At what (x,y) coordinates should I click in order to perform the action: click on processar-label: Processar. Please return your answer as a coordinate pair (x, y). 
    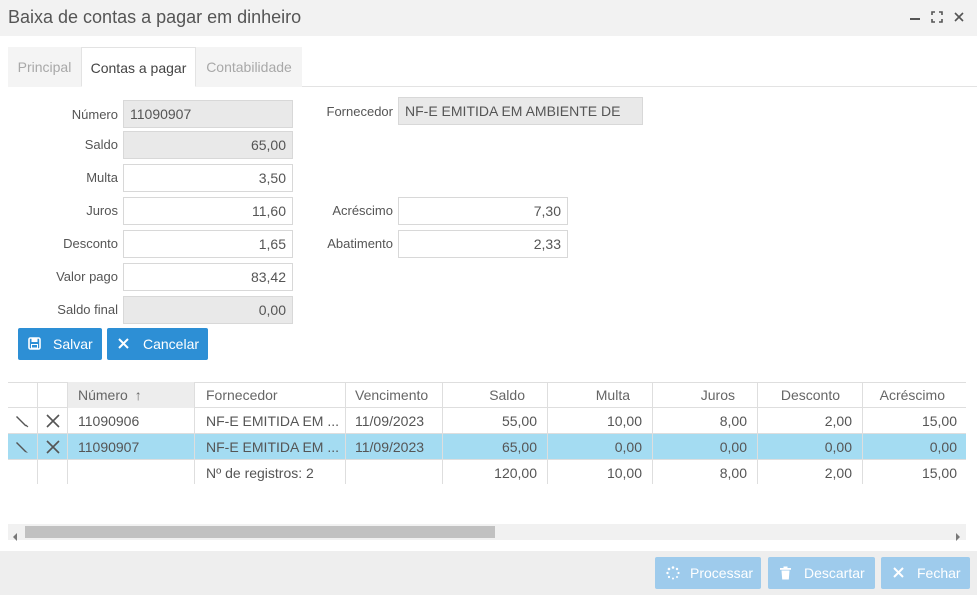
    Looking at the image, I should click on (722, 573).